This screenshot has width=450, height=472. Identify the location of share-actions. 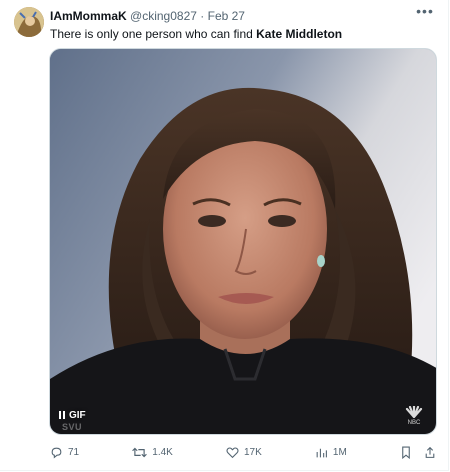
(418, 452).